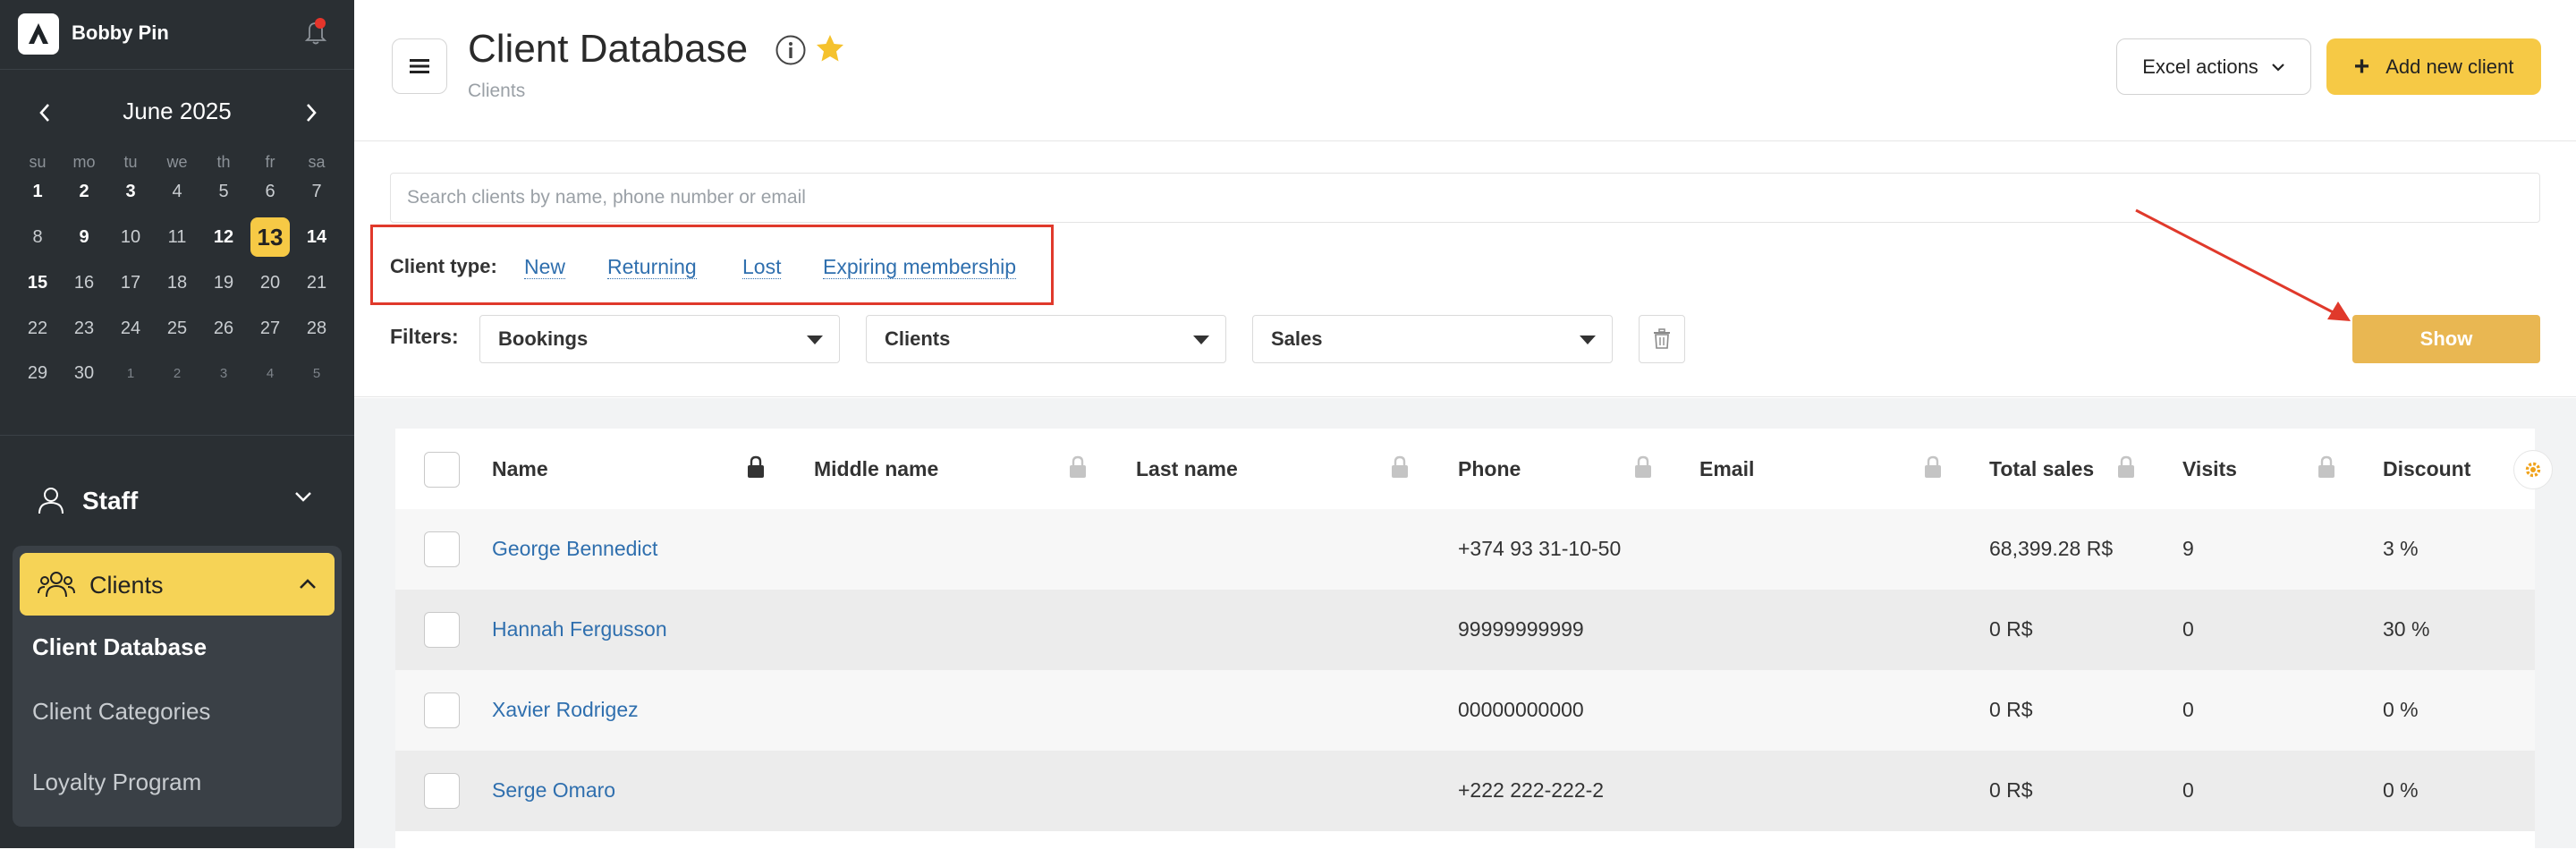 This screenshot has width=2576, height=858. I want to click on visits-cell: 0, so click(2188, 710).